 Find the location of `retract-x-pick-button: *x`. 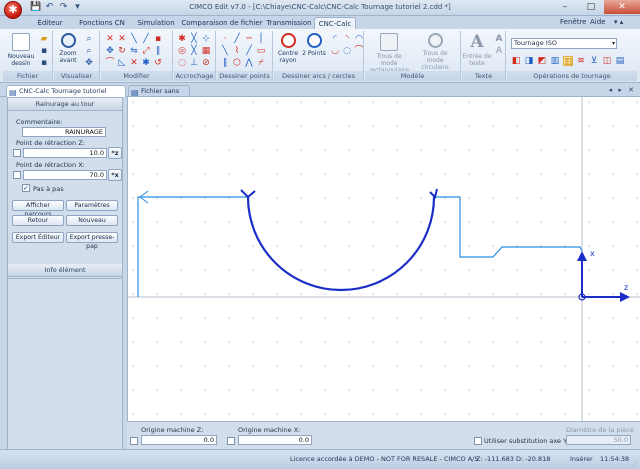

retract-x-pick-button: *x is located at coordinates (115, 175).